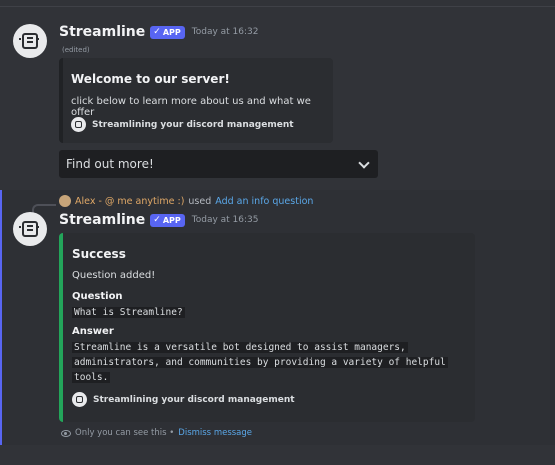 This screenshot has height=465, width=555. What do you see at coordinates (76, 50) in the screenshot?
I see `edited-label: (edited)` at bounding box center [76, 50].